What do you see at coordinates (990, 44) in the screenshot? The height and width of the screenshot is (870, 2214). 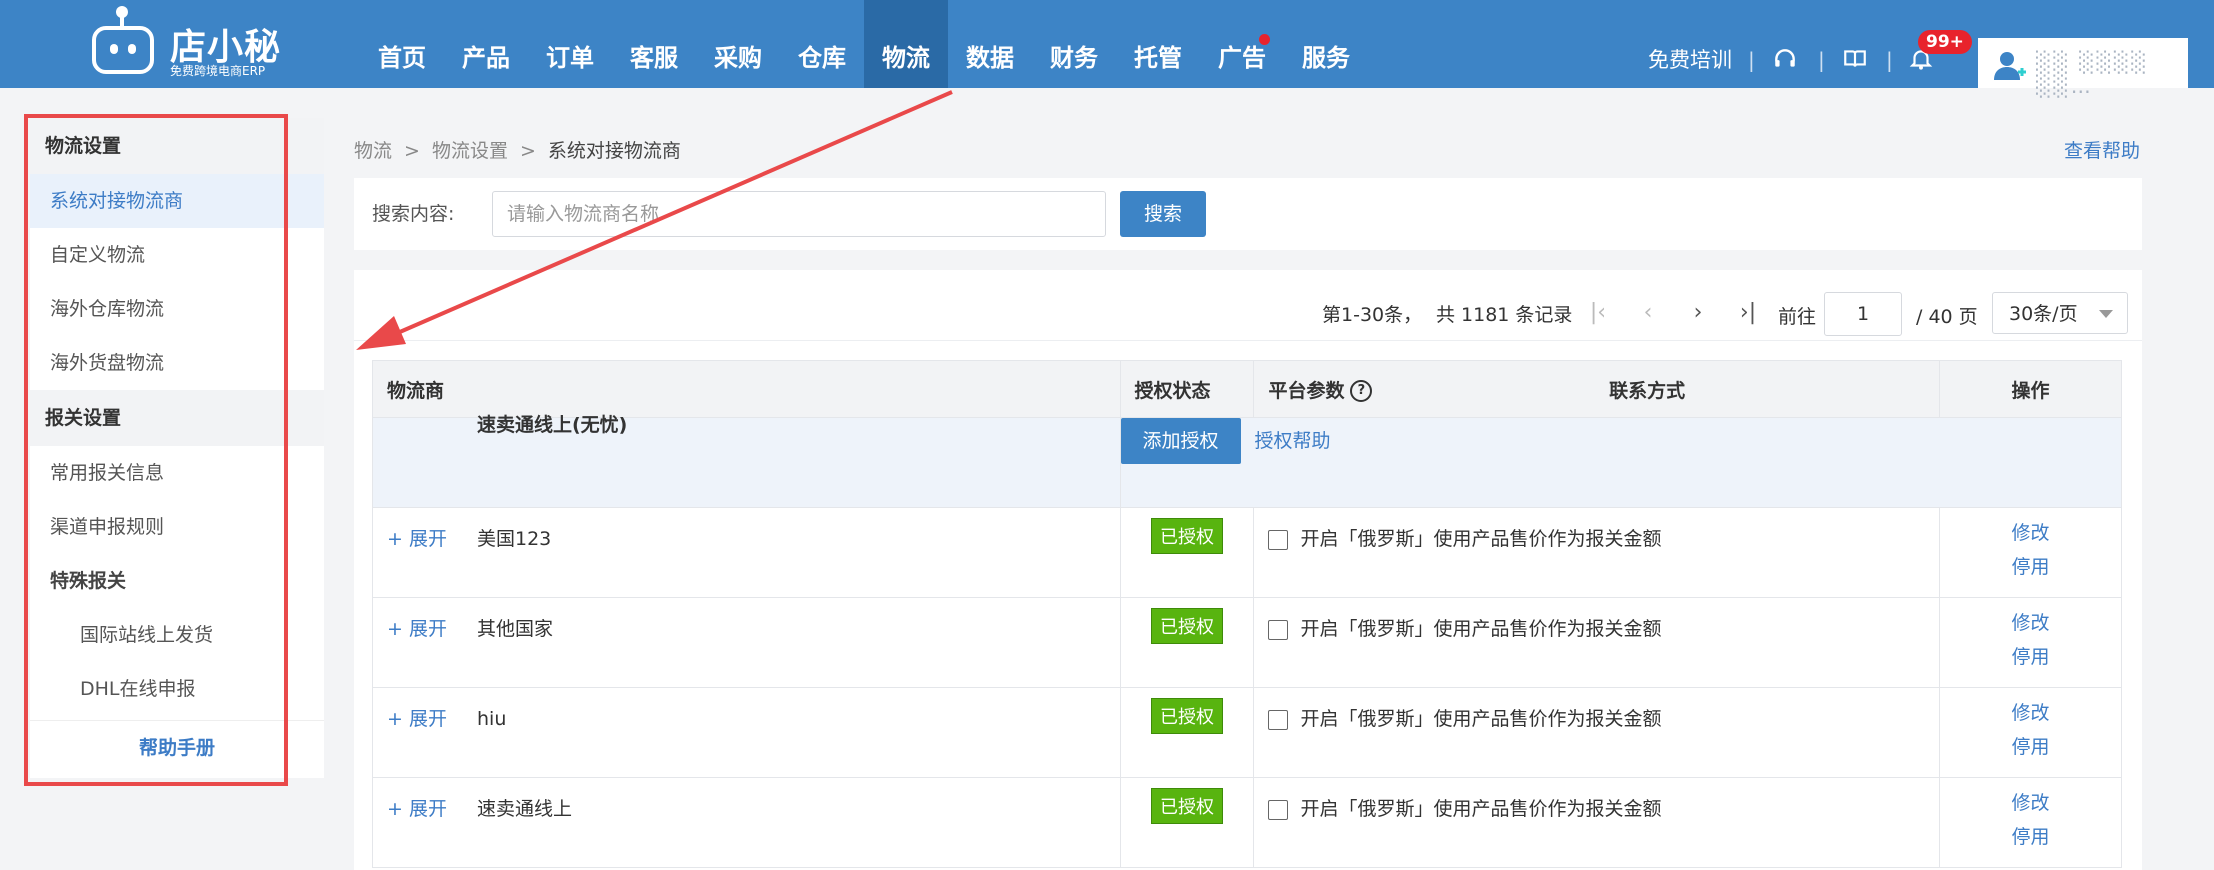 I see `nav-data: 数据` at bounding box center [990, 44].